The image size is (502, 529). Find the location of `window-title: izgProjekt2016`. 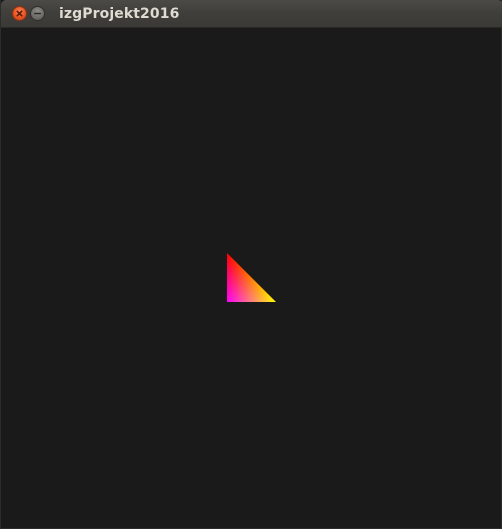

window-title: izgProjekt2016 is located at coordinates (119, 14).